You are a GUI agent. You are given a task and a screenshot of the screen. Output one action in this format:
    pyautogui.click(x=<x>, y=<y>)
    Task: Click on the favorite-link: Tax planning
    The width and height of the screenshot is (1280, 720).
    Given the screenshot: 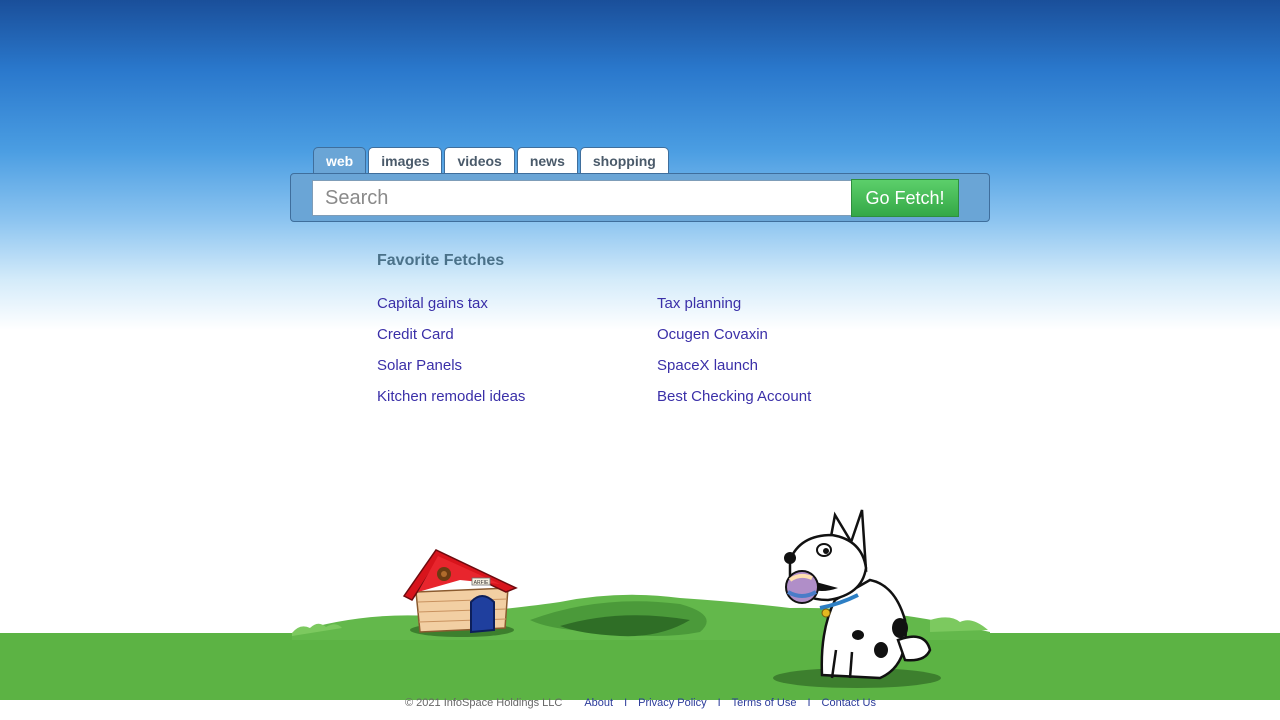 What is the action you would take?
    pyautogui.click(x=797, y=304)
    